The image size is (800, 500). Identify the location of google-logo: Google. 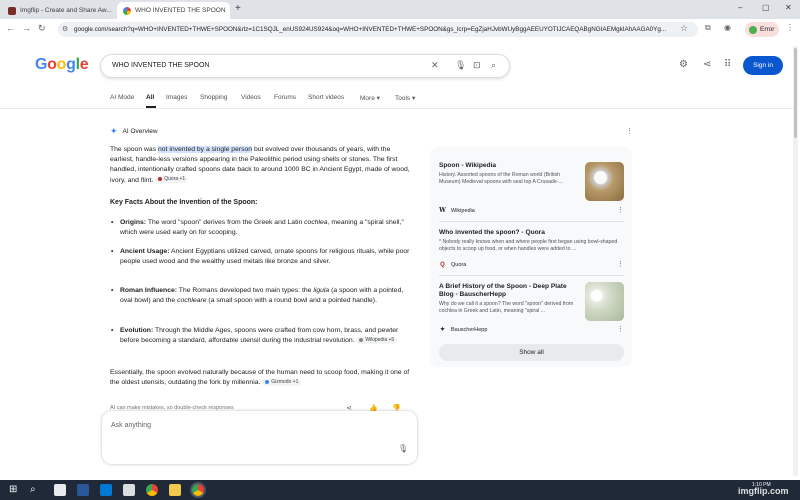
(62, 65).